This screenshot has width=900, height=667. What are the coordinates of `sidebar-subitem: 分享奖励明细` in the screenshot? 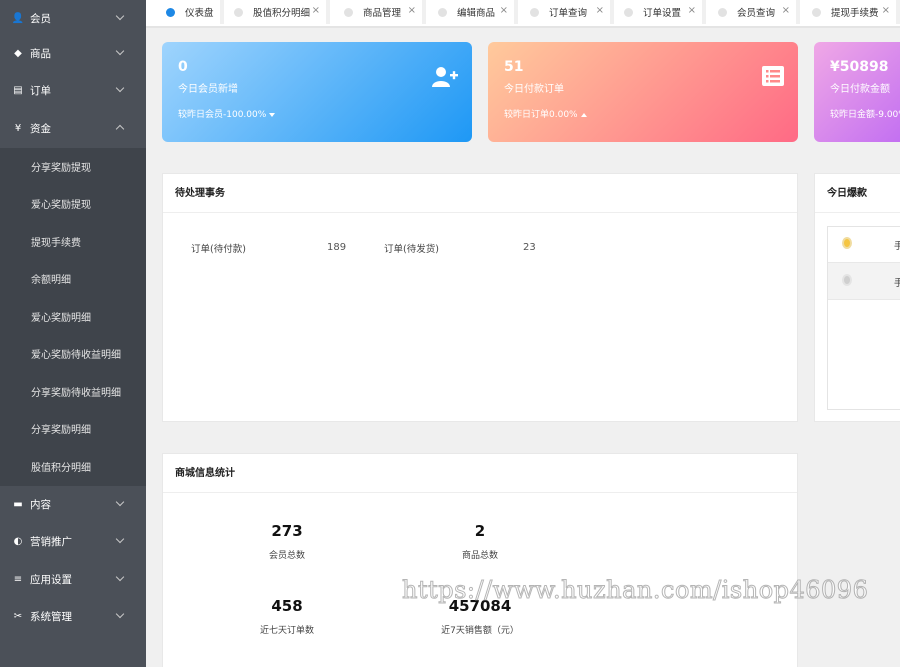 It's located at (73, 428).